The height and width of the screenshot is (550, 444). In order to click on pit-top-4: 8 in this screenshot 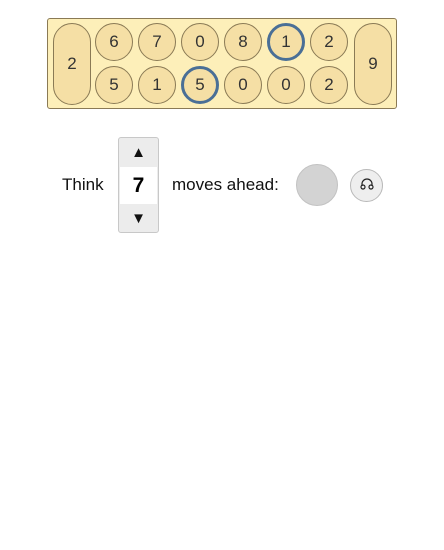, I will do `click(243, 42)`.